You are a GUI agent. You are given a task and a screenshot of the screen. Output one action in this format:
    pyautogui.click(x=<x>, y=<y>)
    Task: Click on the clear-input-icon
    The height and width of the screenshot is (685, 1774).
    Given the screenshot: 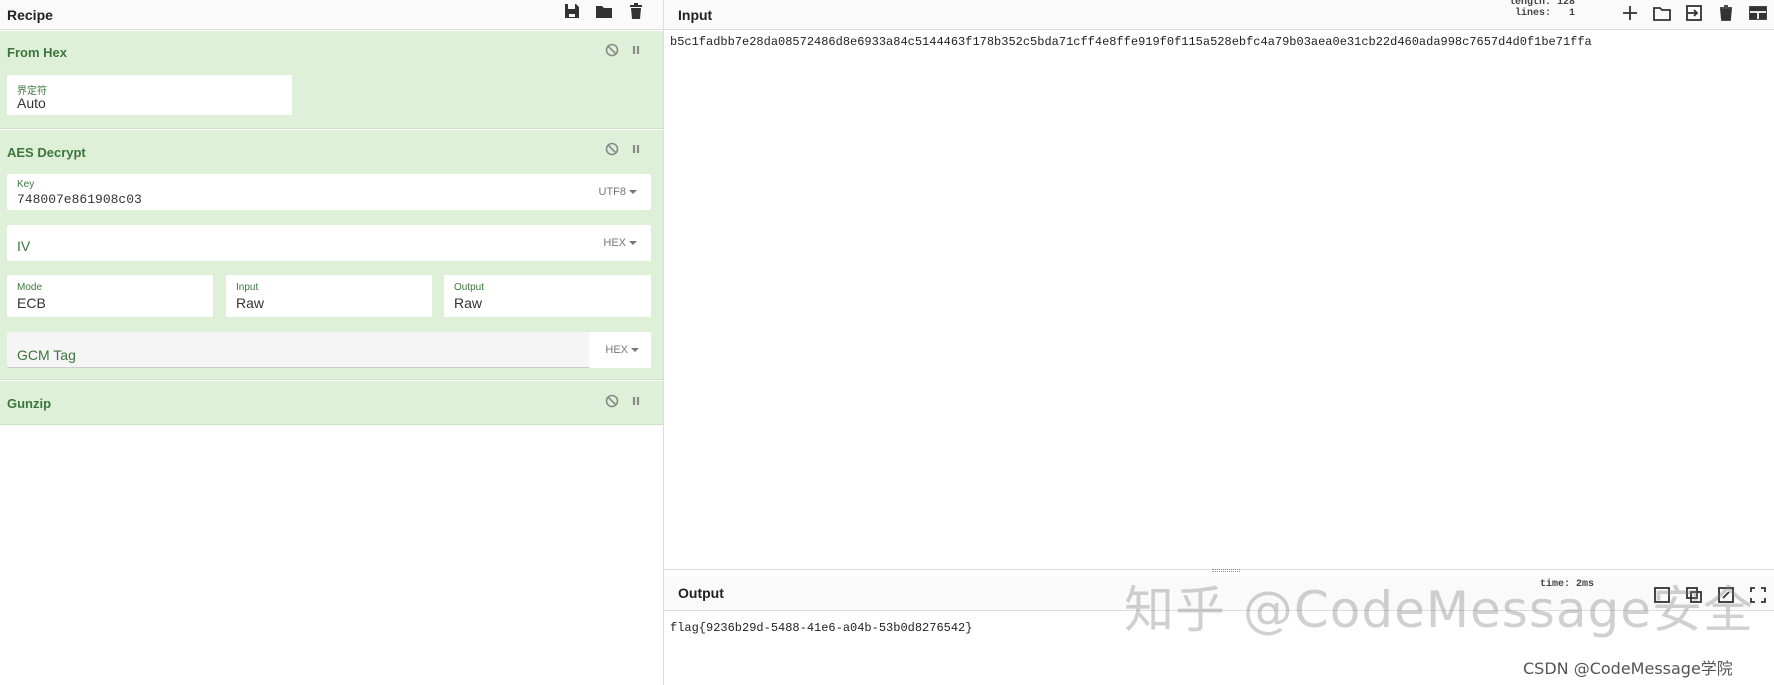 What is the action you would take?
    pyautogui.click(x=1726, y=13)
    